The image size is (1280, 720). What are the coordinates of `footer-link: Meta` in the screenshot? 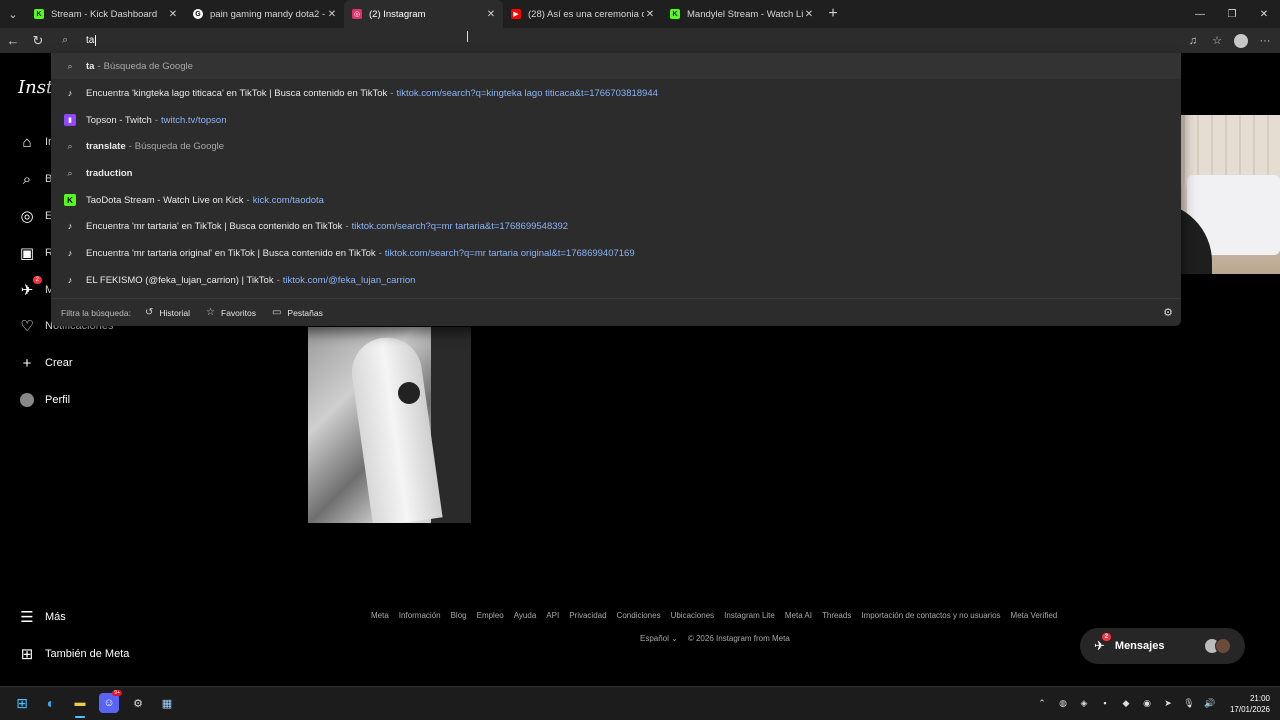 It's located at (380, 615).